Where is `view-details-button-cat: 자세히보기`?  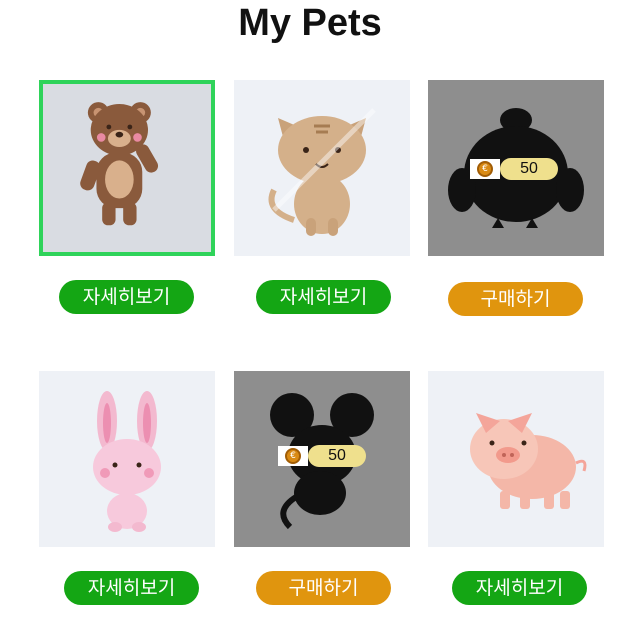 view-details-button-cat: 자세히보기 is located at coordinates (323, 297).